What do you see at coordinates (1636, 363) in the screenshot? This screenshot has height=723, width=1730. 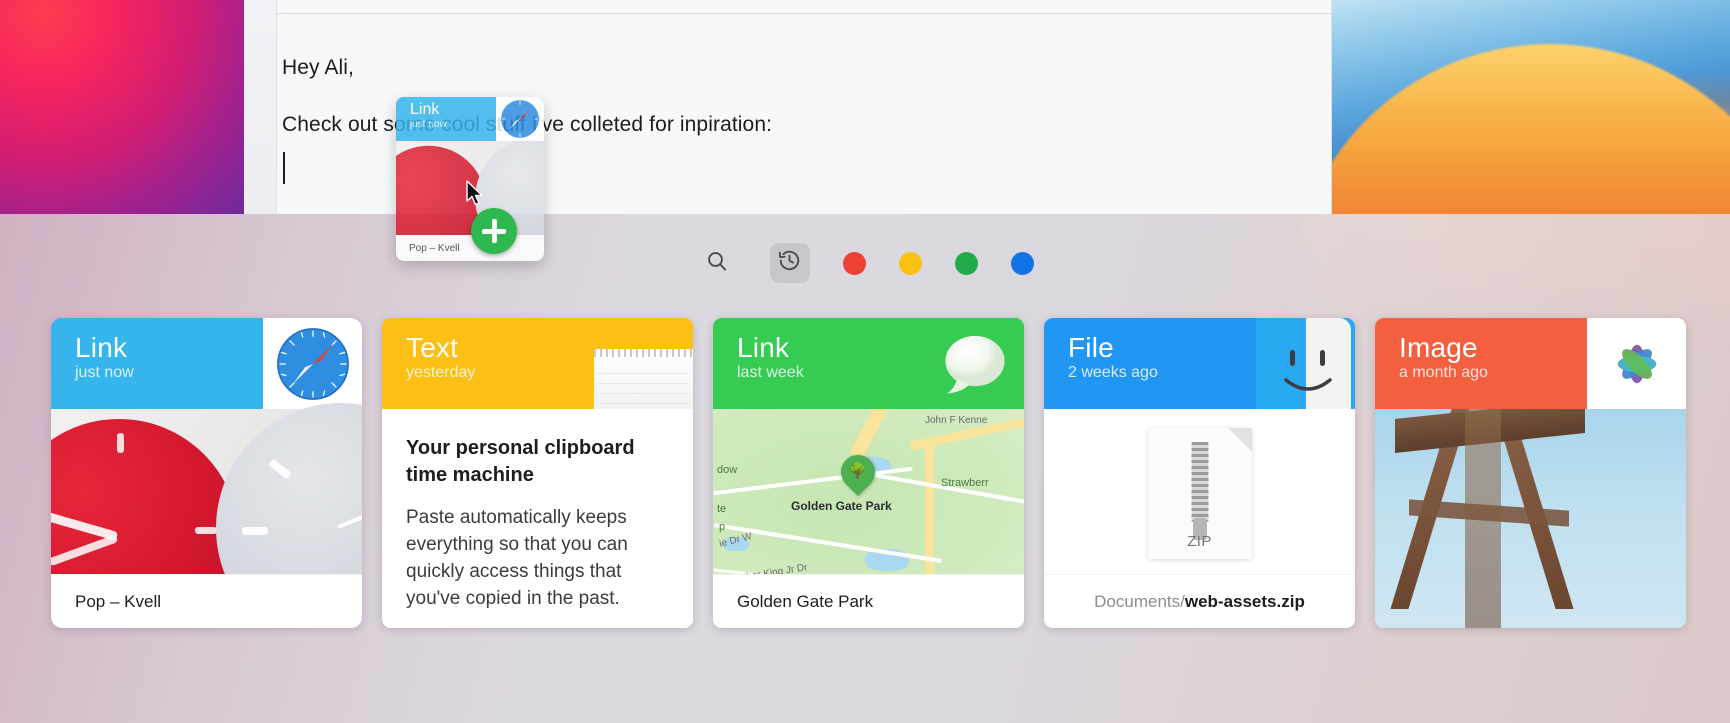 I see `photos-icon` at bounding box center [1636, 363].